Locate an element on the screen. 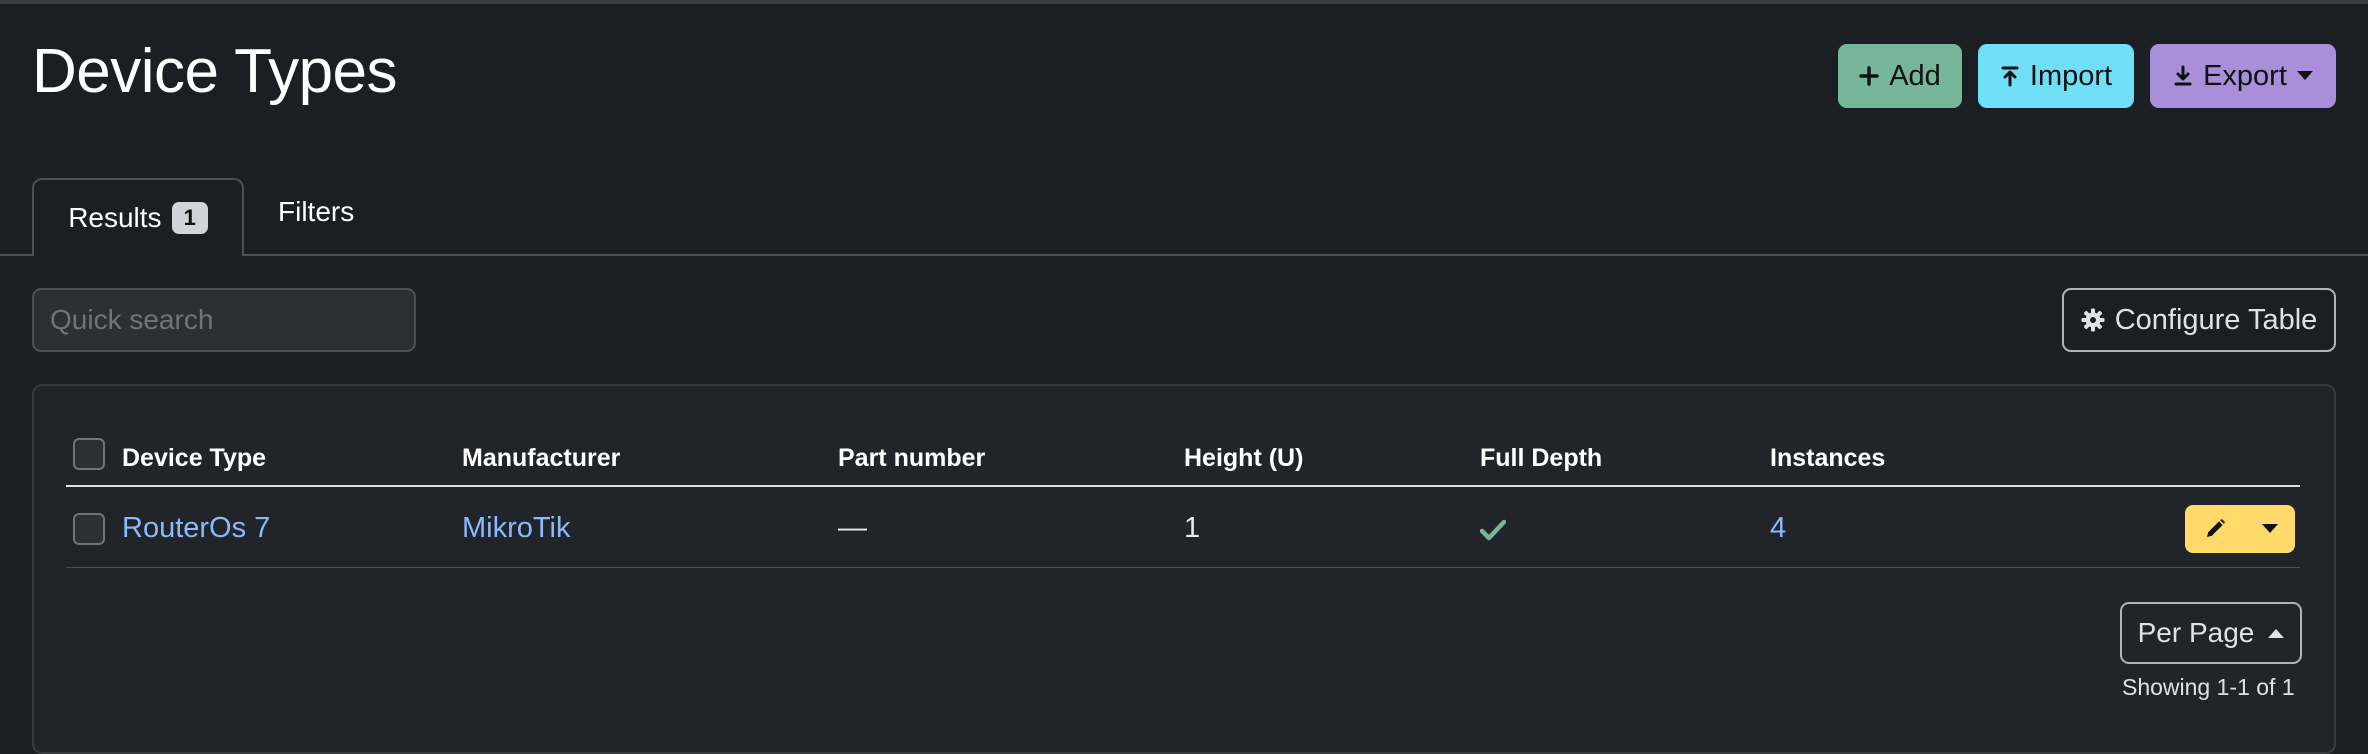 The image size is (2368, 754). pagination-status: Showing 1-1 of 1 is located at coordinates (2208, 687).